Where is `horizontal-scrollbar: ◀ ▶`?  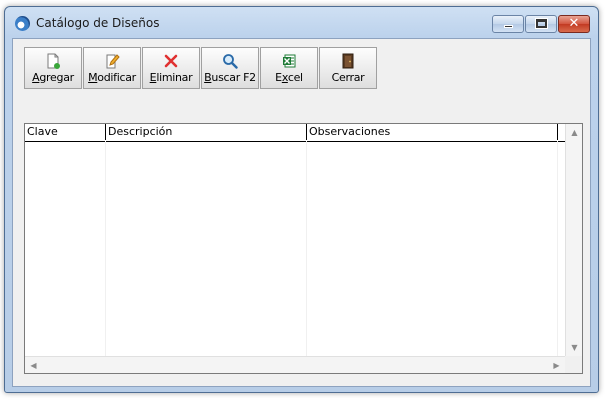 horizontal-scrollbar: ◀ ▶ is located at coordinates (295, 364).